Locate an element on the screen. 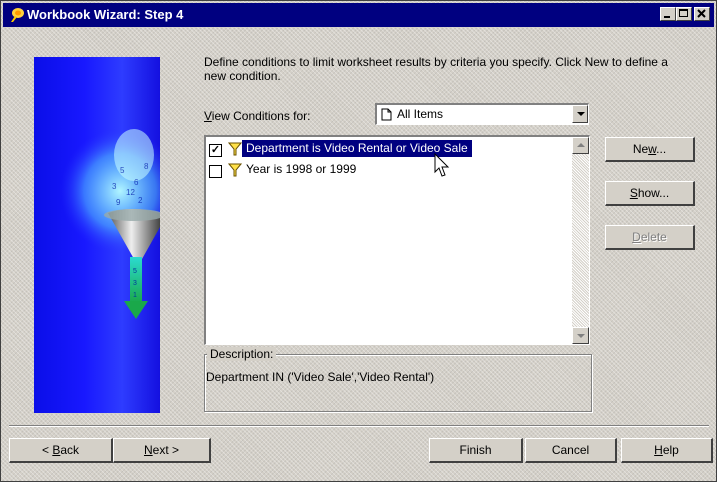 The height and width of the screenshot is (482, 717). maximize-button is located at coordinates (684, 14).